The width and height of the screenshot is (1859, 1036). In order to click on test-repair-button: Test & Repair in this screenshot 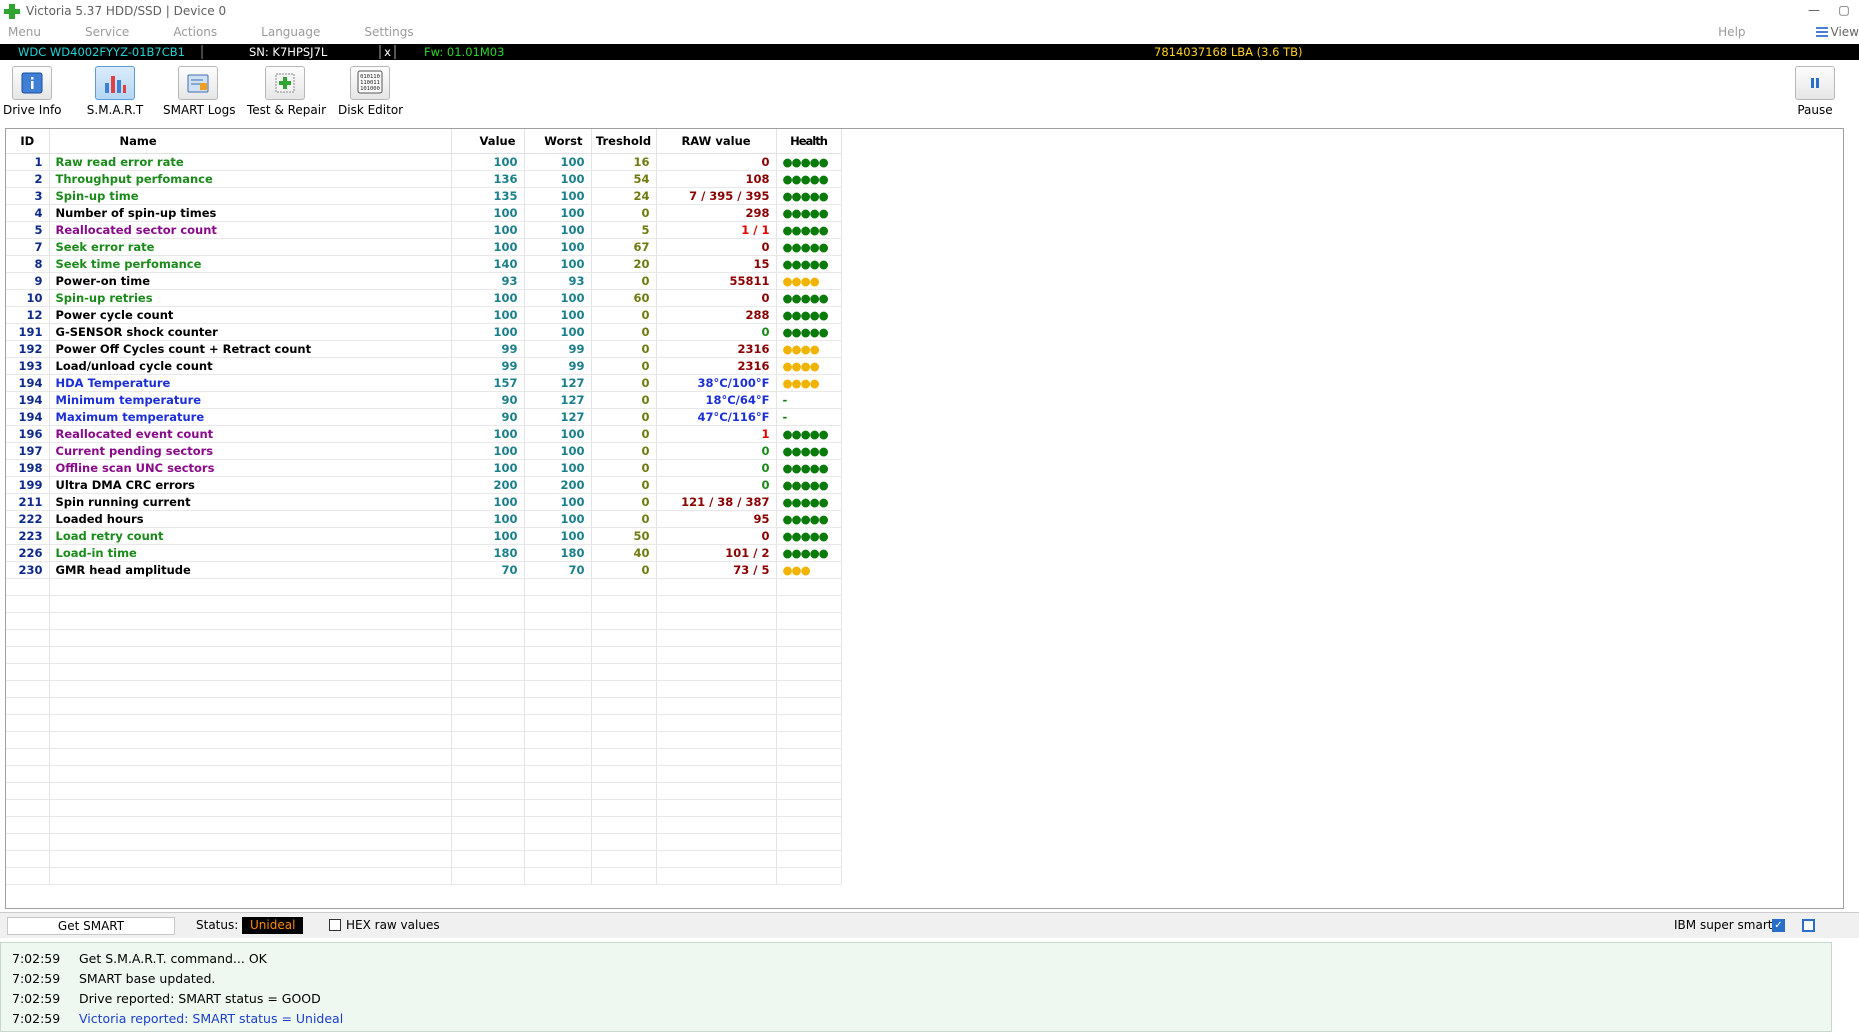, I will do `click(287, 91)`.